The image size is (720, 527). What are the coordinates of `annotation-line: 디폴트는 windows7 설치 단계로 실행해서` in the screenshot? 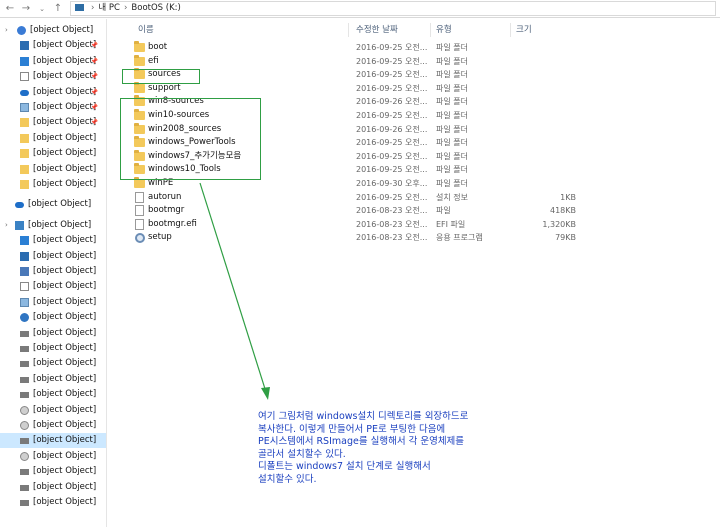 It's located at (344, 466).